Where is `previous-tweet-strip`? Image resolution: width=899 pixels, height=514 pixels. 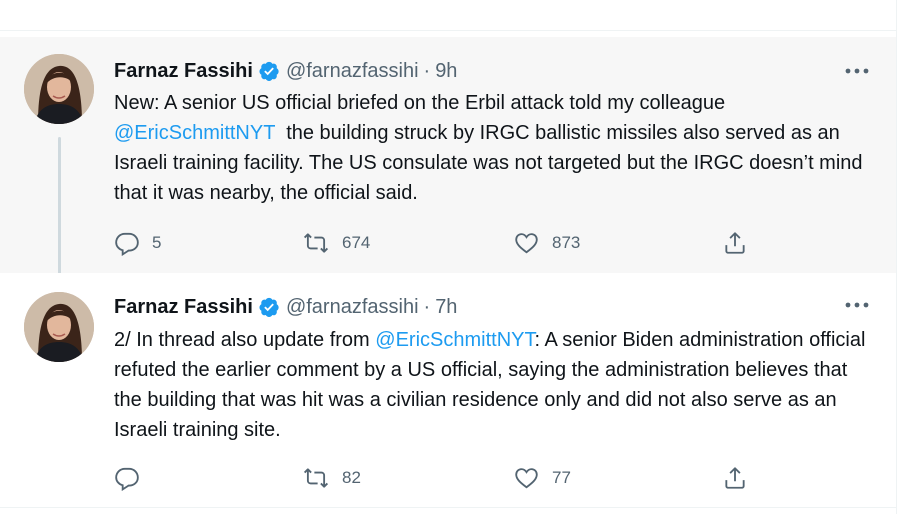
previous-tweet-strip is located at coordinates (448, 15).